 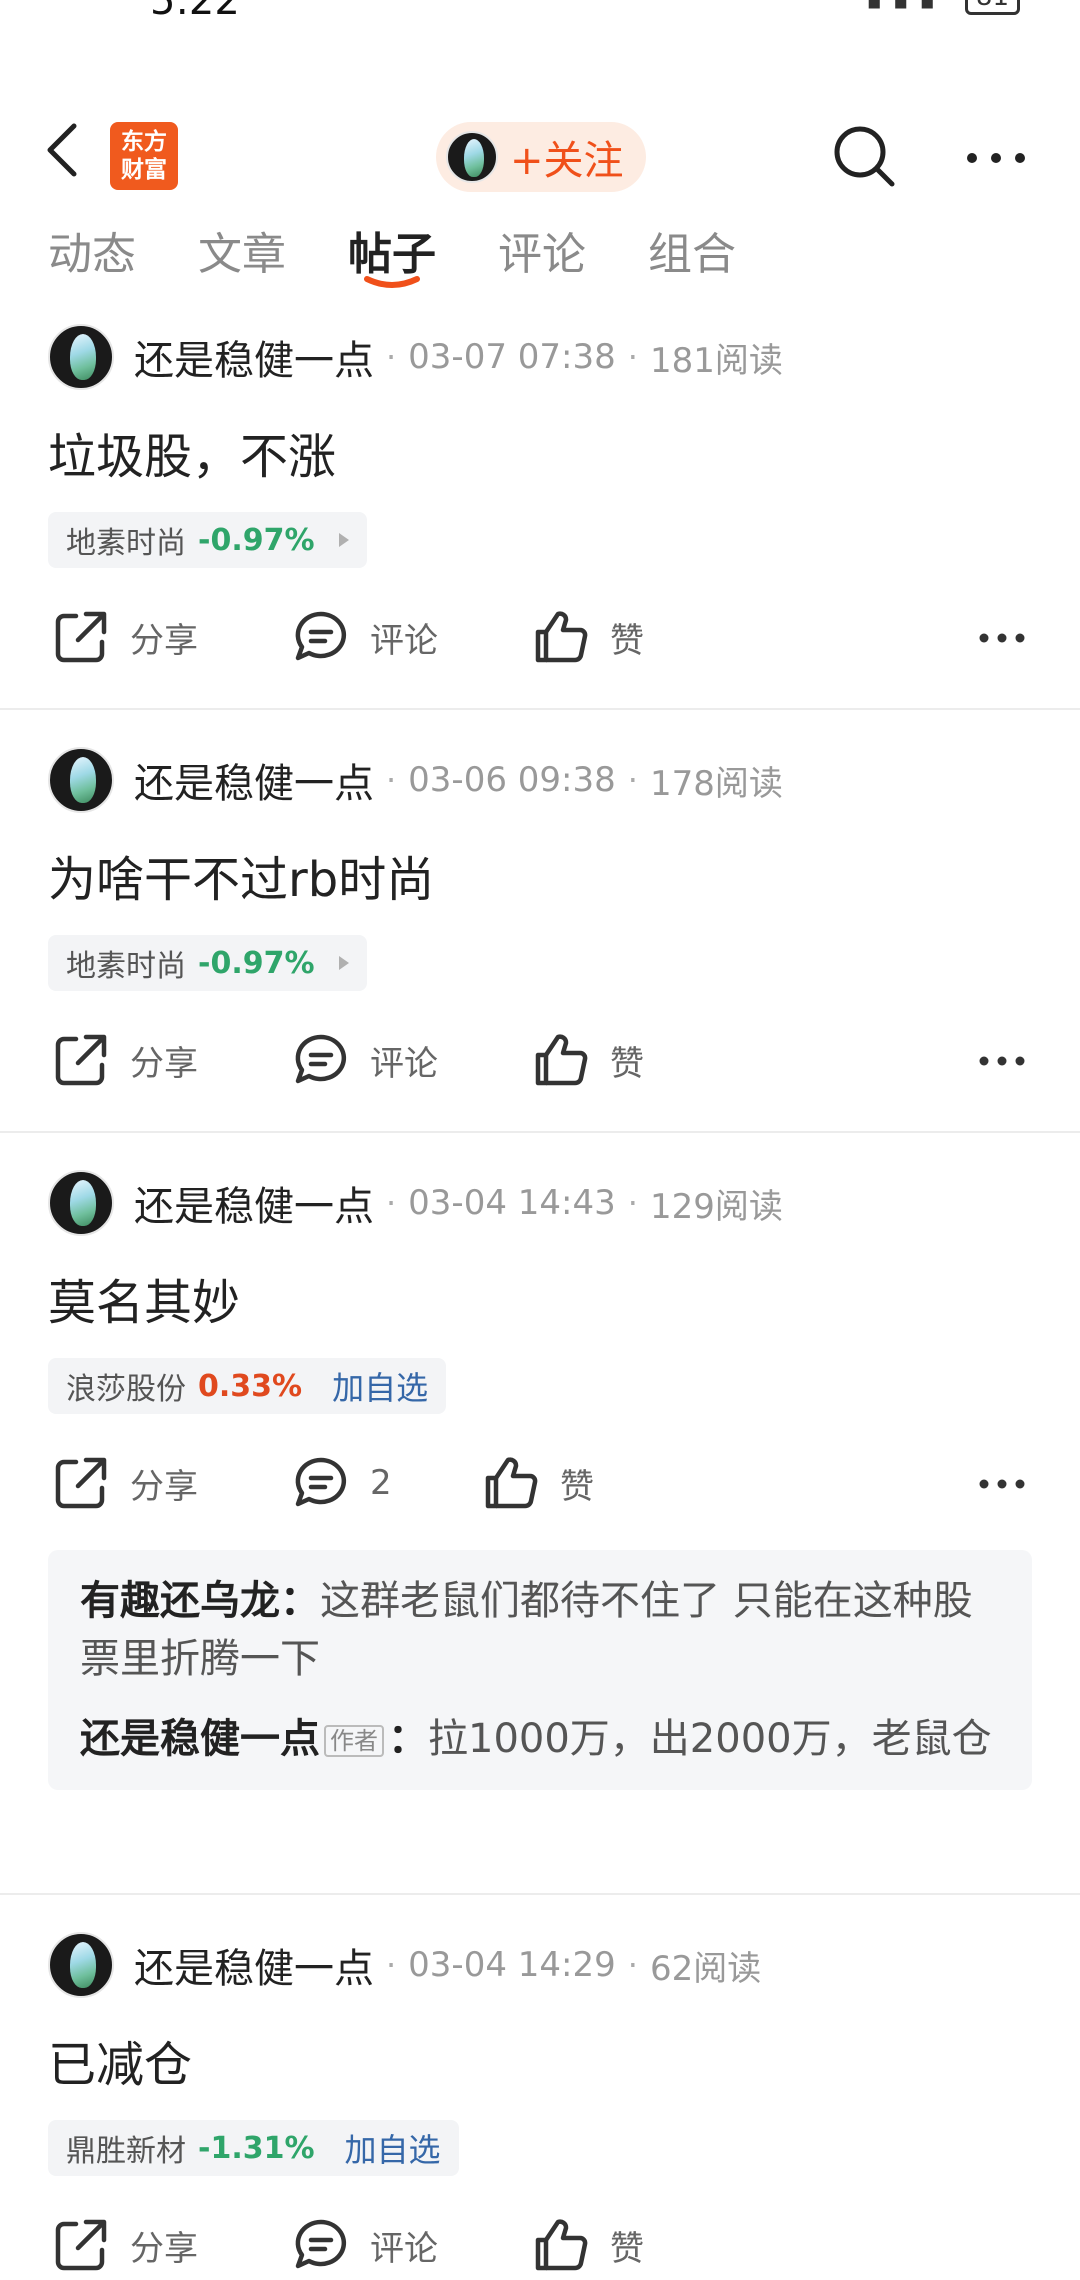 What do you see at coordinates (120, 2060) in the screenshot?
I see `post-content: 已减仓` at bounding box center [120, 2060].